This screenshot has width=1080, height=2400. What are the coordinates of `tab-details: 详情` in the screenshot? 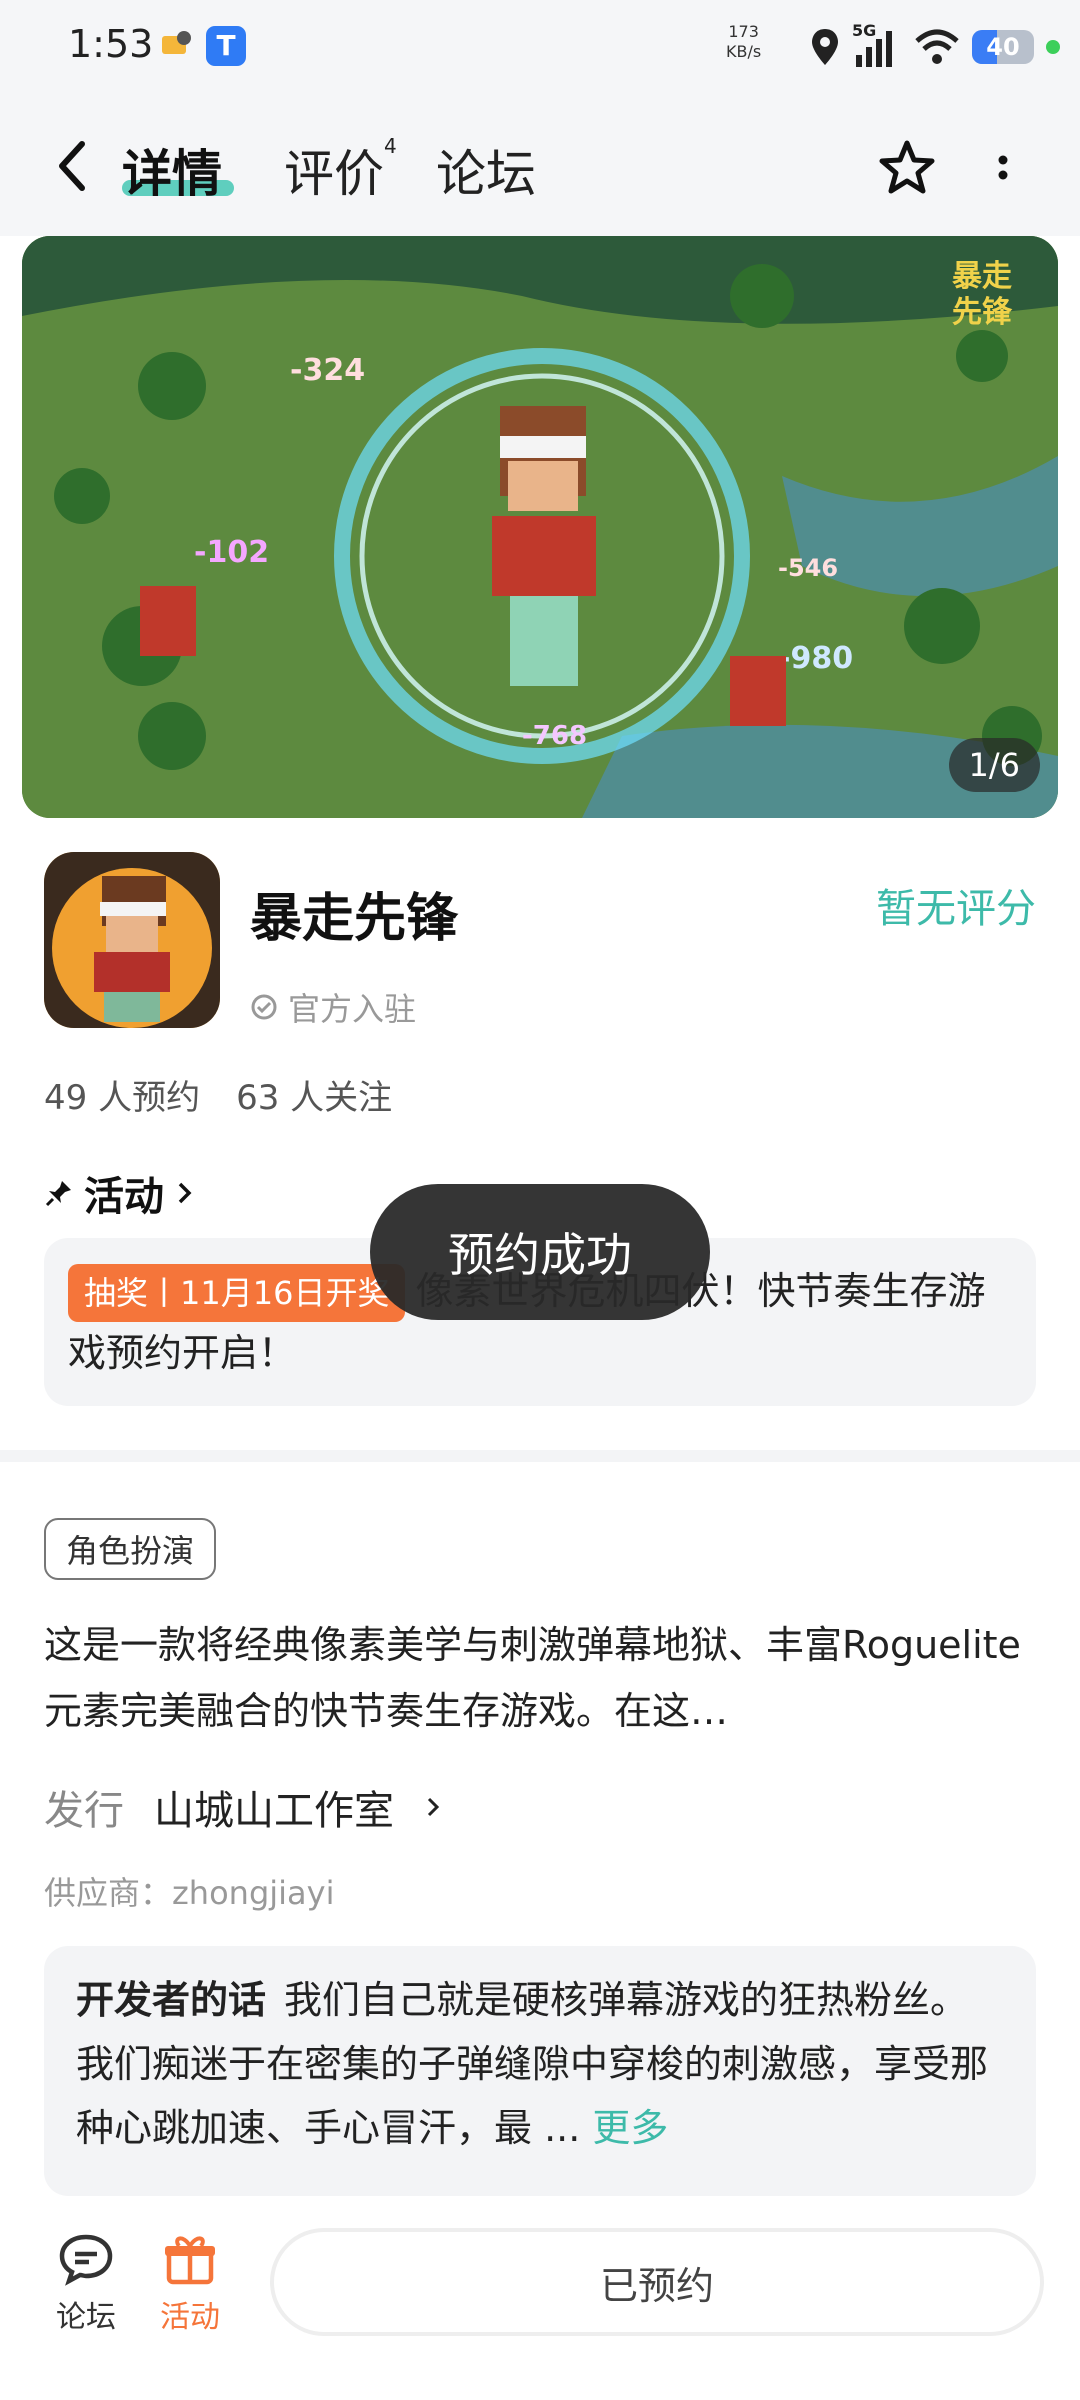 It's located at (172, 170).